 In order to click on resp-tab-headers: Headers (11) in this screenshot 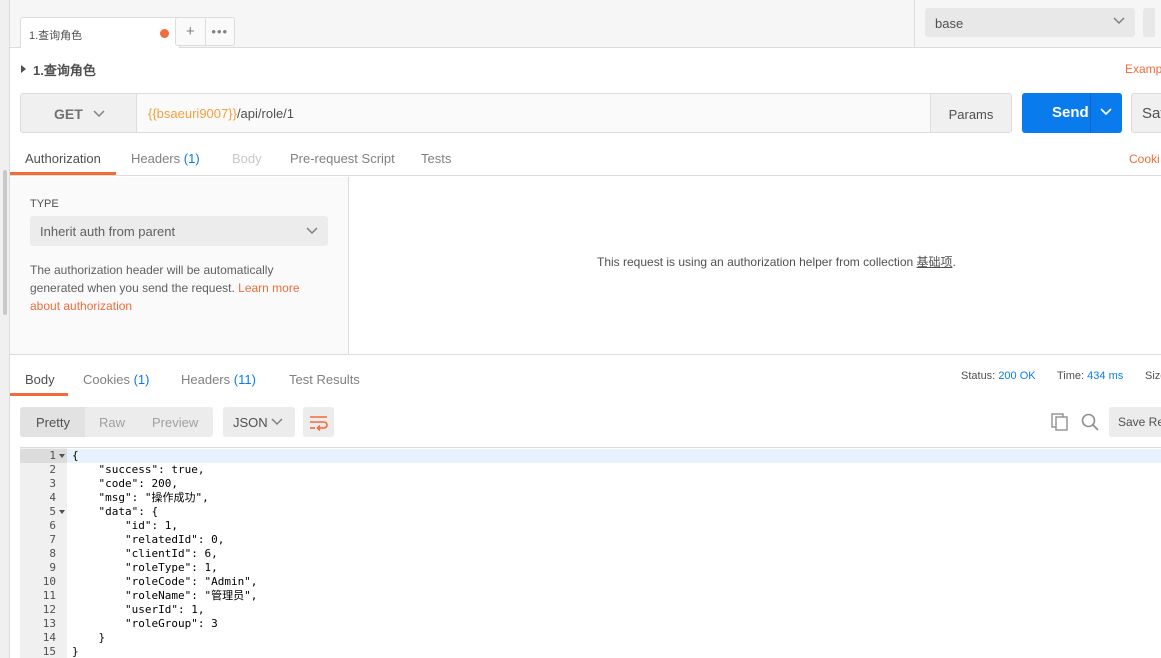, I will do `click(218, 379)`.